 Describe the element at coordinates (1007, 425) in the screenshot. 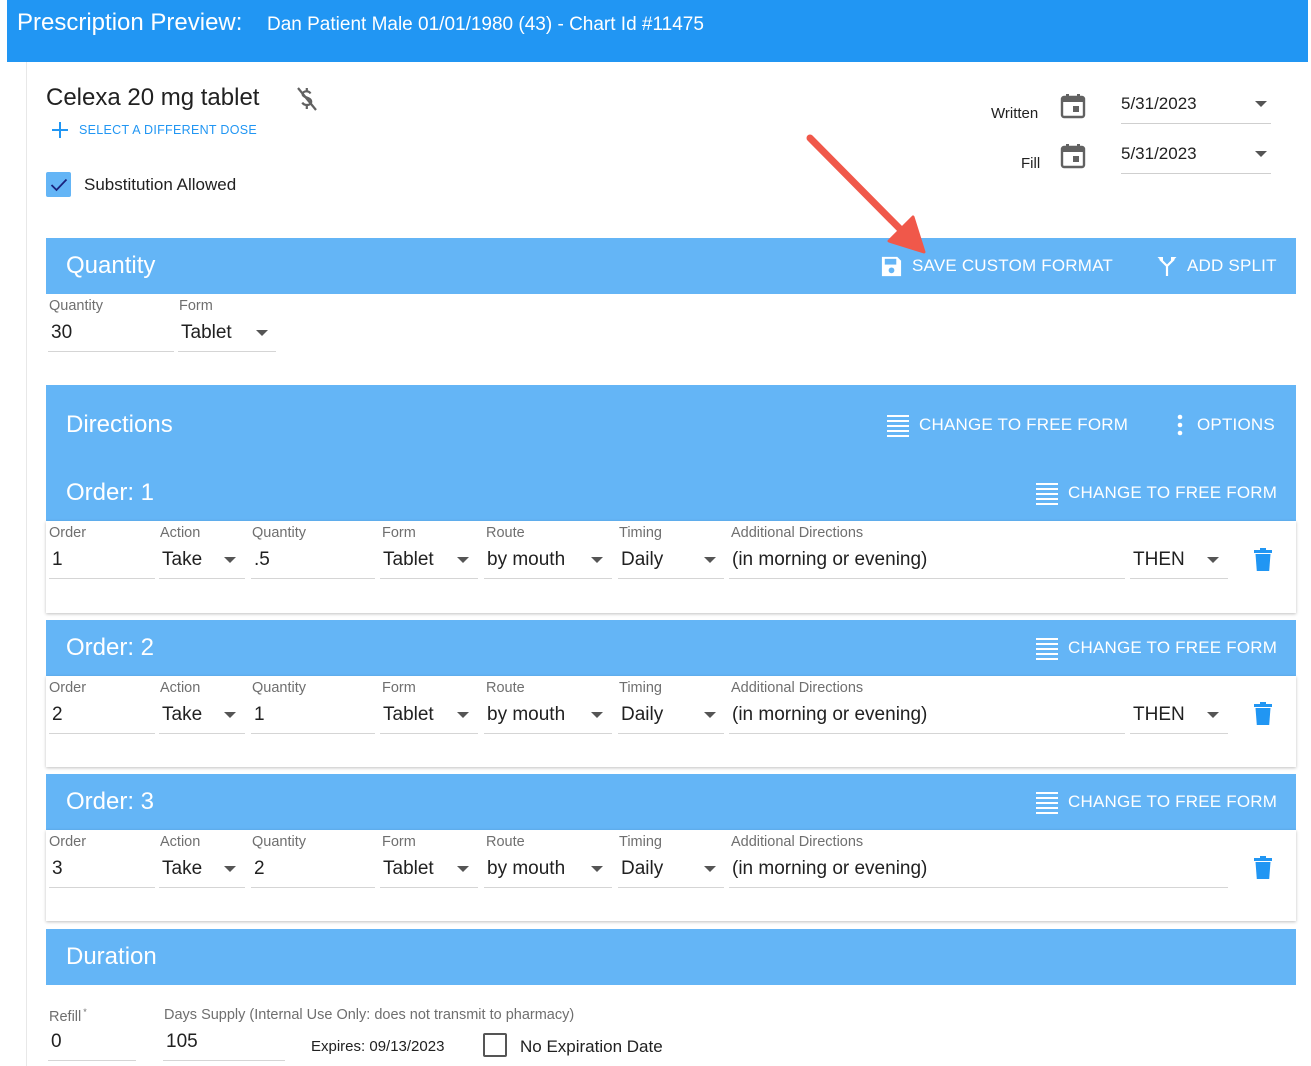

I see `change-to-free-form-button: CHANGE TO FREE FORM` at that location.